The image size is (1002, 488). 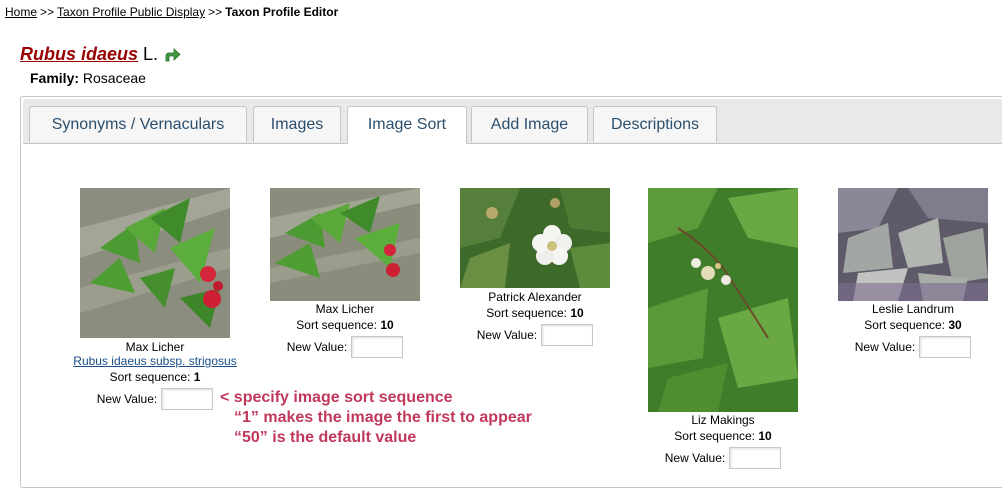 What do you see at coordinates (151, 54) in the screenshot?
I see `taxon-author: L.` at bounding box center [151, 54].